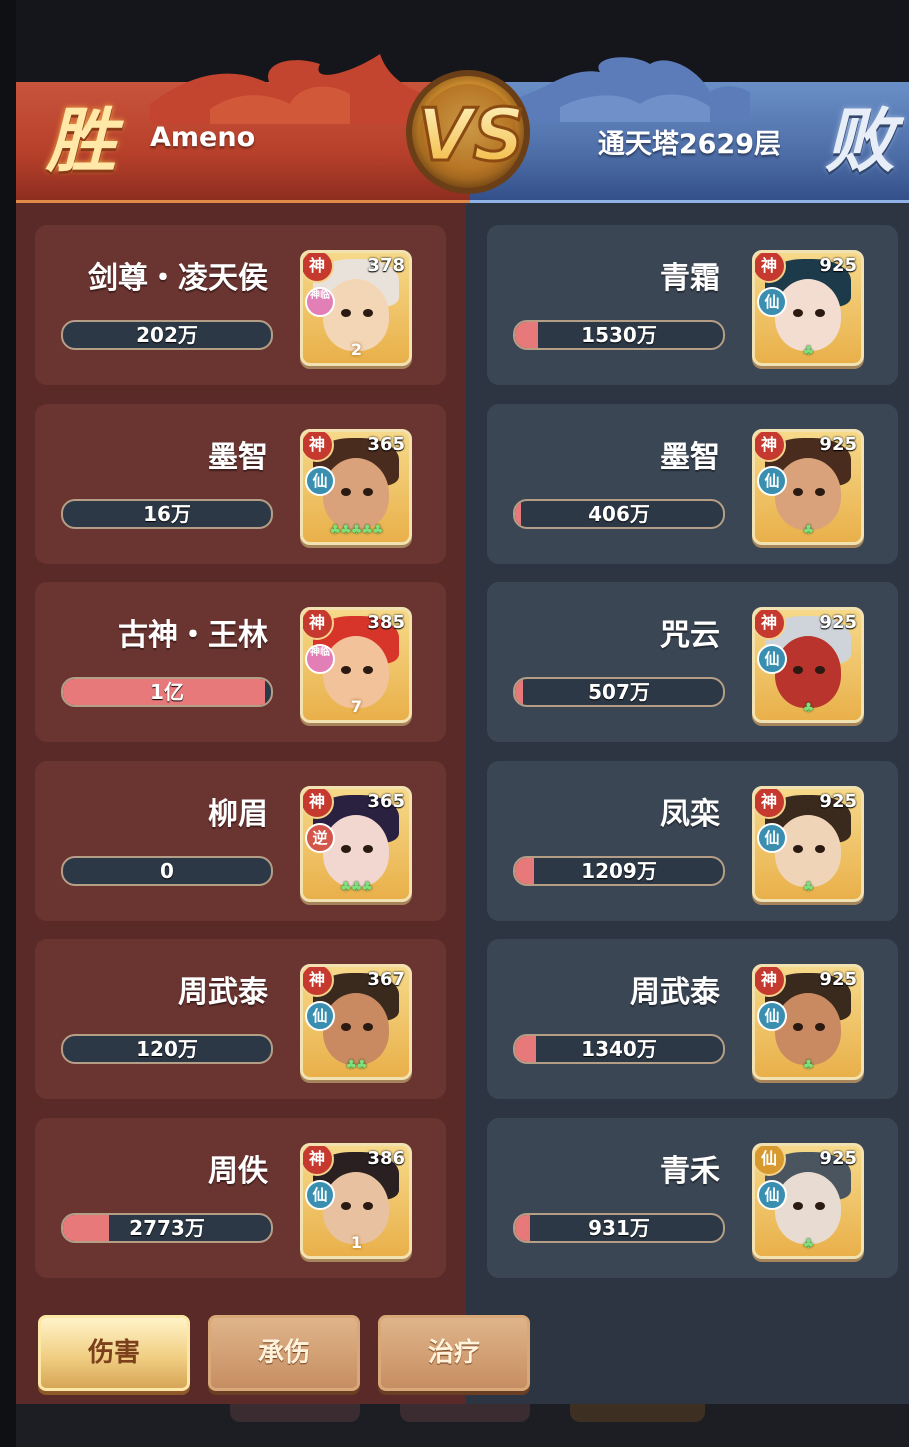 The width and height of the screenshot is (909, 1447). I want to click on tier-badge: 神临, so click(320, 659).